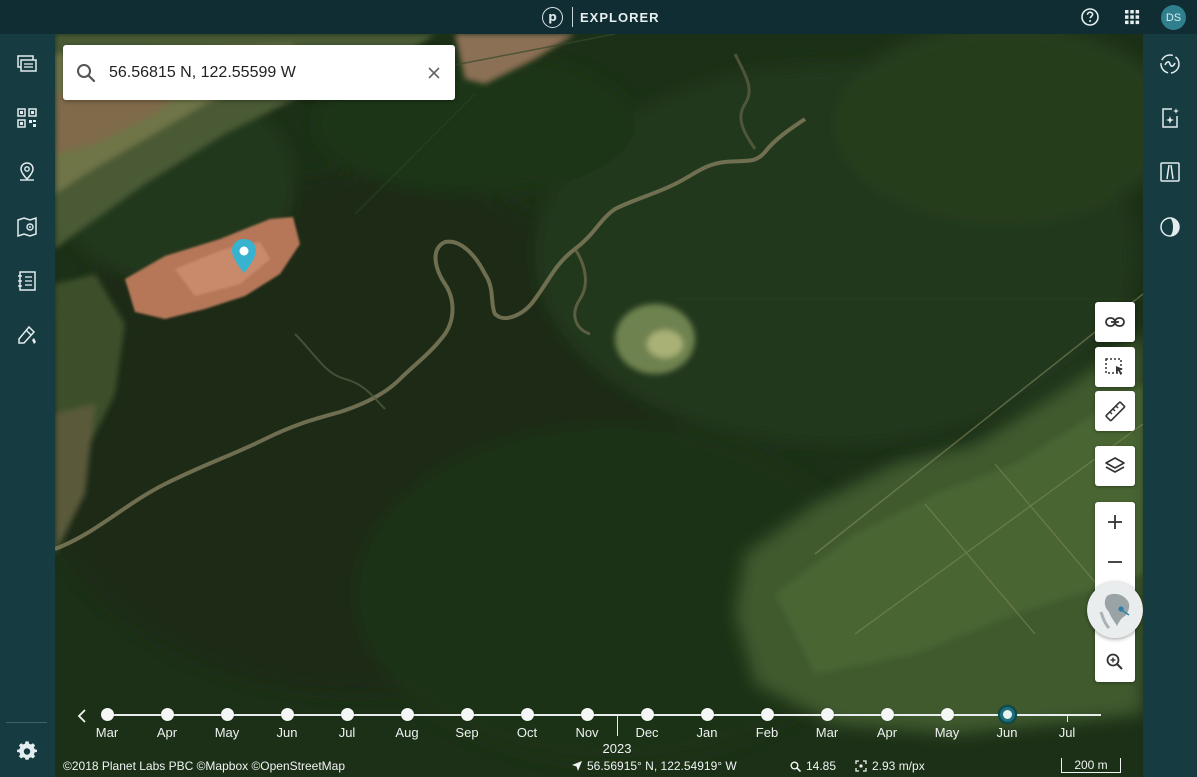 The width and height of the screenshot is (1197, 777). I want to click on resolution-value: 2.93 m/px, so click(898, 766).